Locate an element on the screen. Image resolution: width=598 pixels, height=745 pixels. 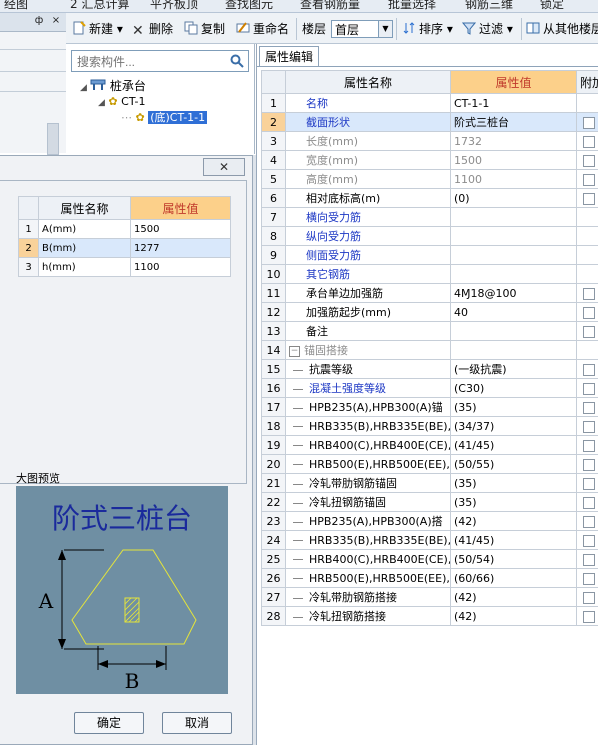
splitter is located at coordinates (254, 450).